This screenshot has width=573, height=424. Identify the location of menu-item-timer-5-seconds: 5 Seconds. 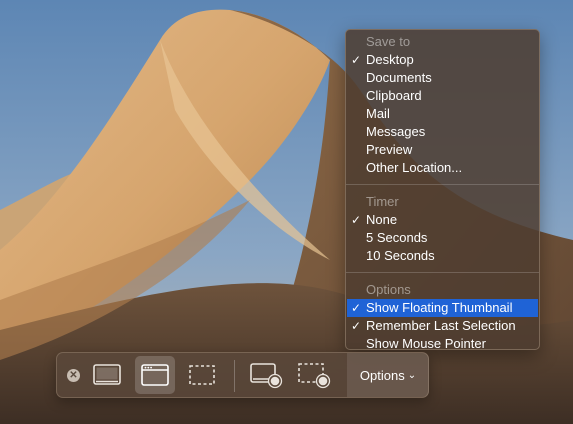
(442, 238).